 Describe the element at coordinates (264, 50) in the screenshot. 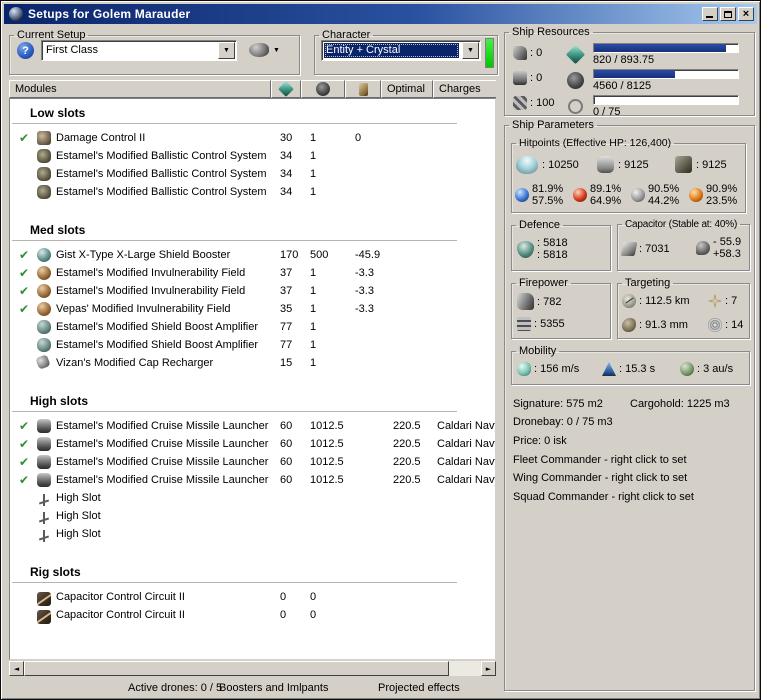

I see `setup-tools-button: ▼` at that location.